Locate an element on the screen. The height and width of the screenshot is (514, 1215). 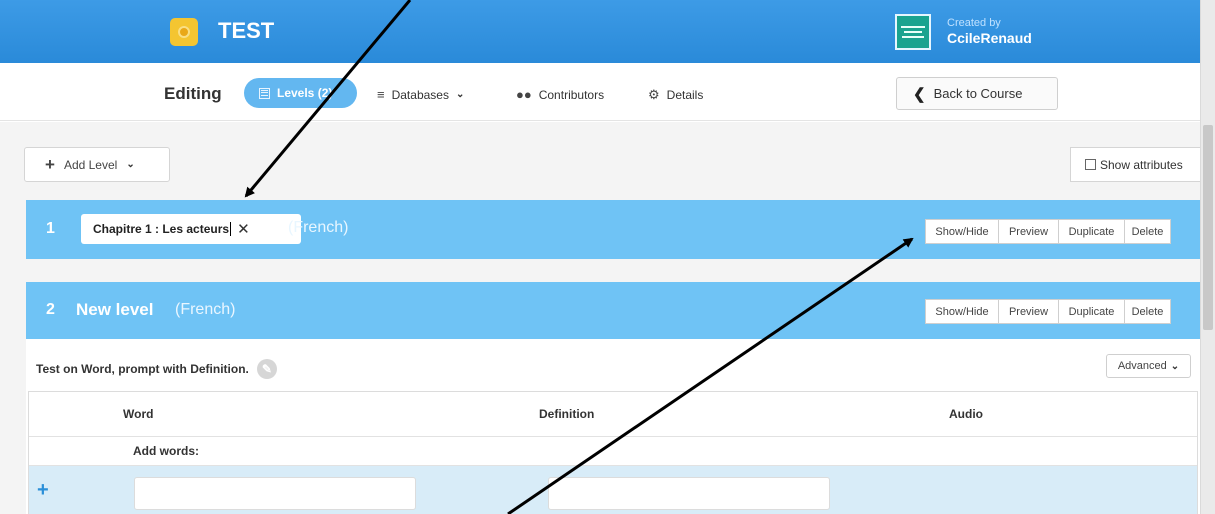
pencil-icon: ✎ is located at coordinates (266, 369).